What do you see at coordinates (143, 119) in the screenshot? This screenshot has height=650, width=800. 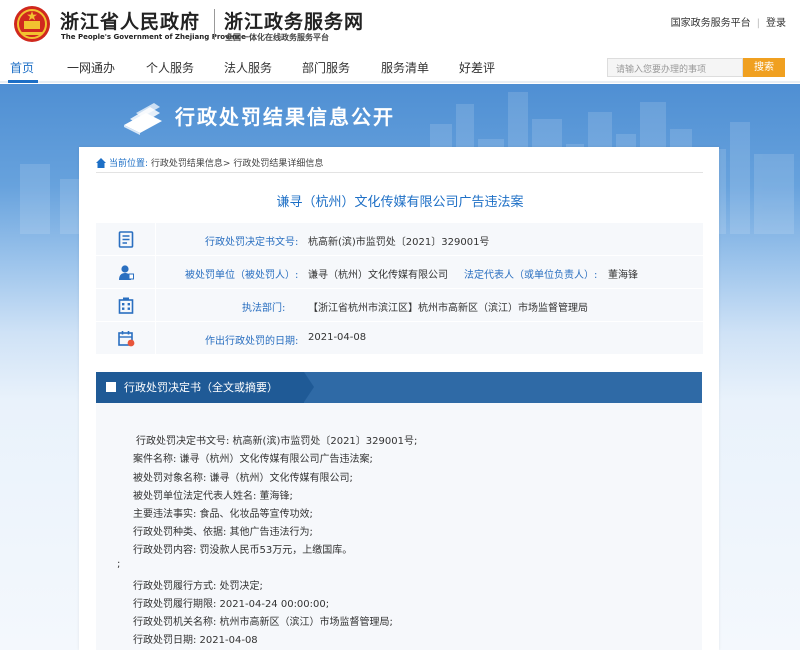 I see `book-icon` at bounding box center [143, 119].